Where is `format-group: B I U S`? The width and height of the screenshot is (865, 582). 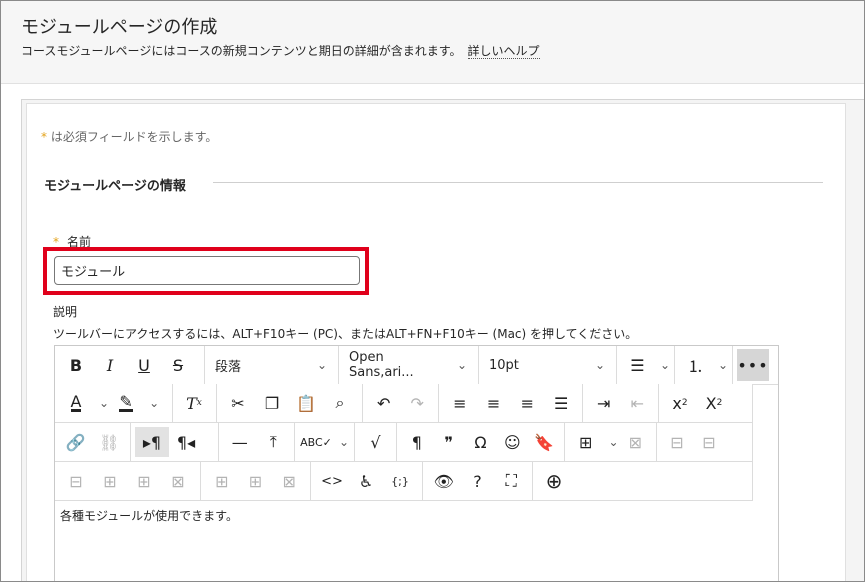
format-group: B I U S is located at coordinates (130, 365).